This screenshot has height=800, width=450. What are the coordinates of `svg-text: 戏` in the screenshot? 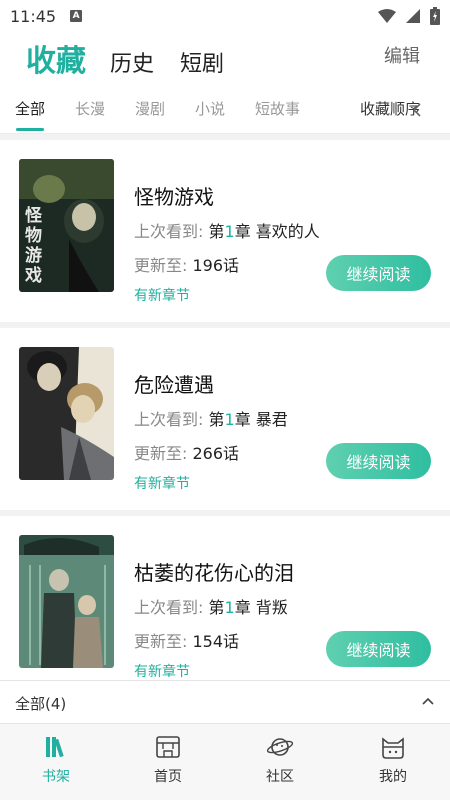 It's located at (33, 275).